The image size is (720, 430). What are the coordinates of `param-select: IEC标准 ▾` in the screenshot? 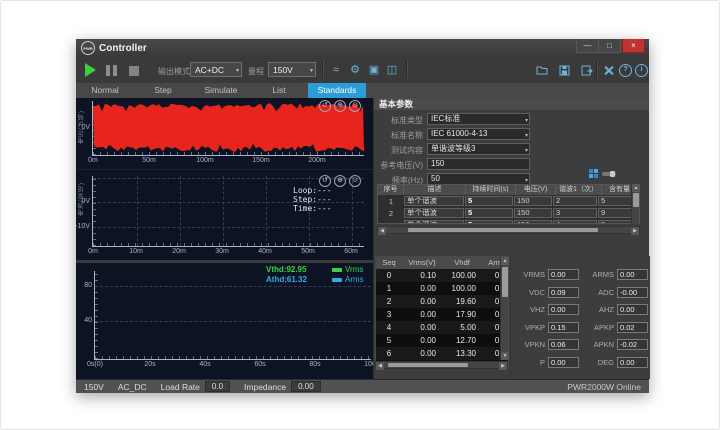 It's located at (478, 119).